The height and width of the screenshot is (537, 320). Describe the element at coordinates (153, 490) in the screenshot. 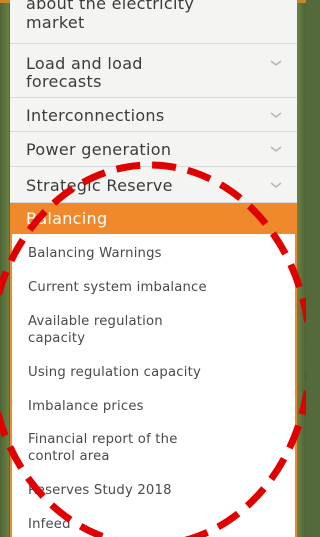

I see `submenu-link-reserves-study-2018: Reserves Study 2018` at that location.